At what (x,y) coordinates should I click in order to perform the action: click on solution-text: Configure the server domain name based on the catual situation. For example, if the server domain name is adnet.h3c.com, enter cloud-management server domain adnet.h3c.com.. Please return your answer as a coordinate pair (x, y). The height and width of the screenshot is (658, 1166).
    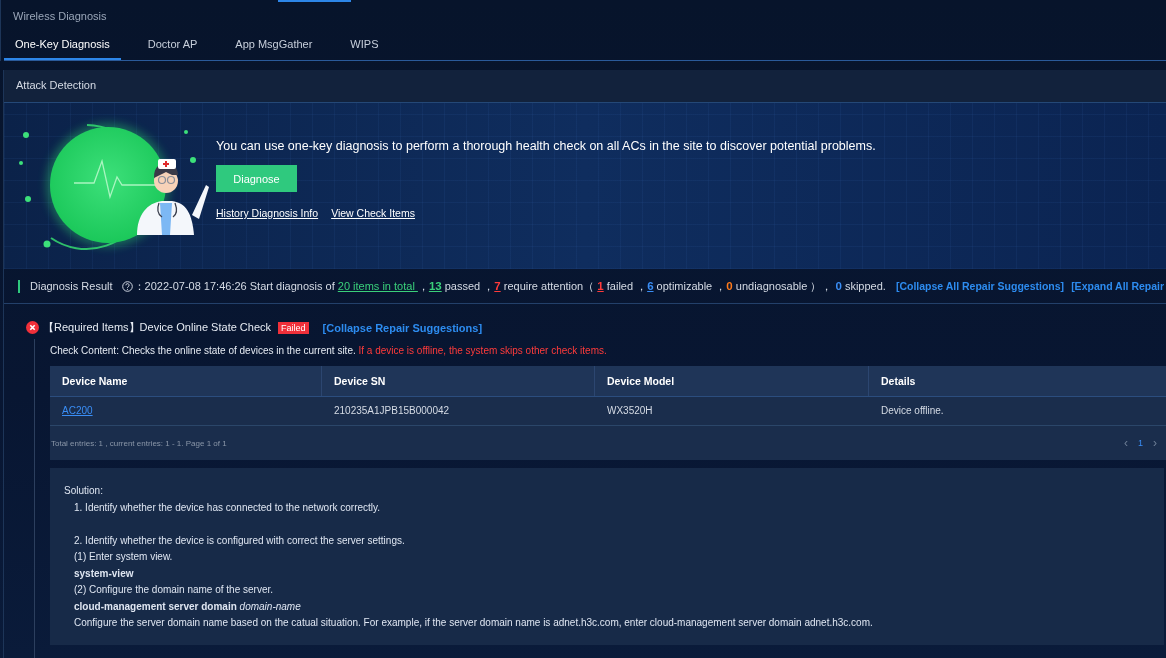
    Looking at the image, I should click on (473, 623).